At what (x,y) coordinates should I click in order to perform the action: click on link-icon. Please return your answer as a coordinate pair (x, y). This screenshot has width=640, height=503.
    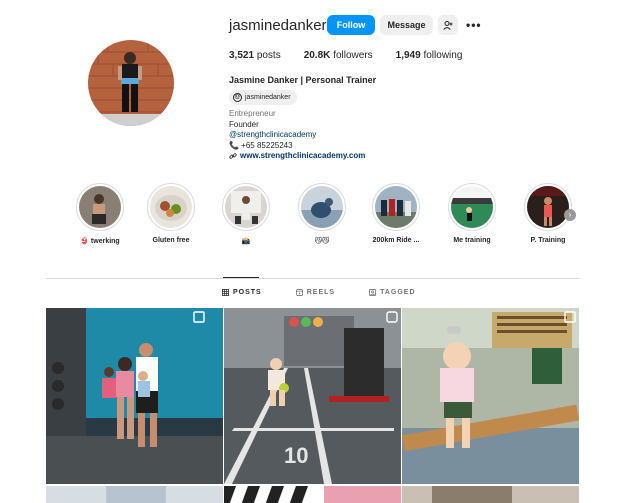
    Looking at the image, I should click on (233, 156).